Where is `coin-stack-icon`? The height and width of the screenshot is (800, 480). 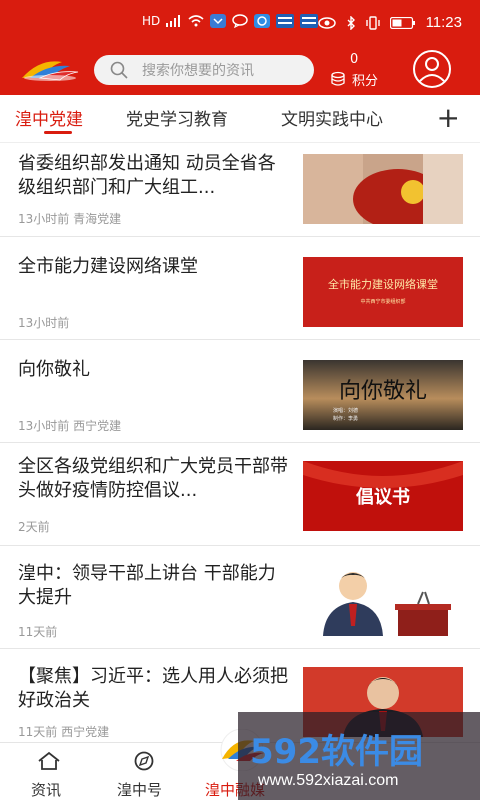 coin-stack-icon is located at coordinates (338, 78).